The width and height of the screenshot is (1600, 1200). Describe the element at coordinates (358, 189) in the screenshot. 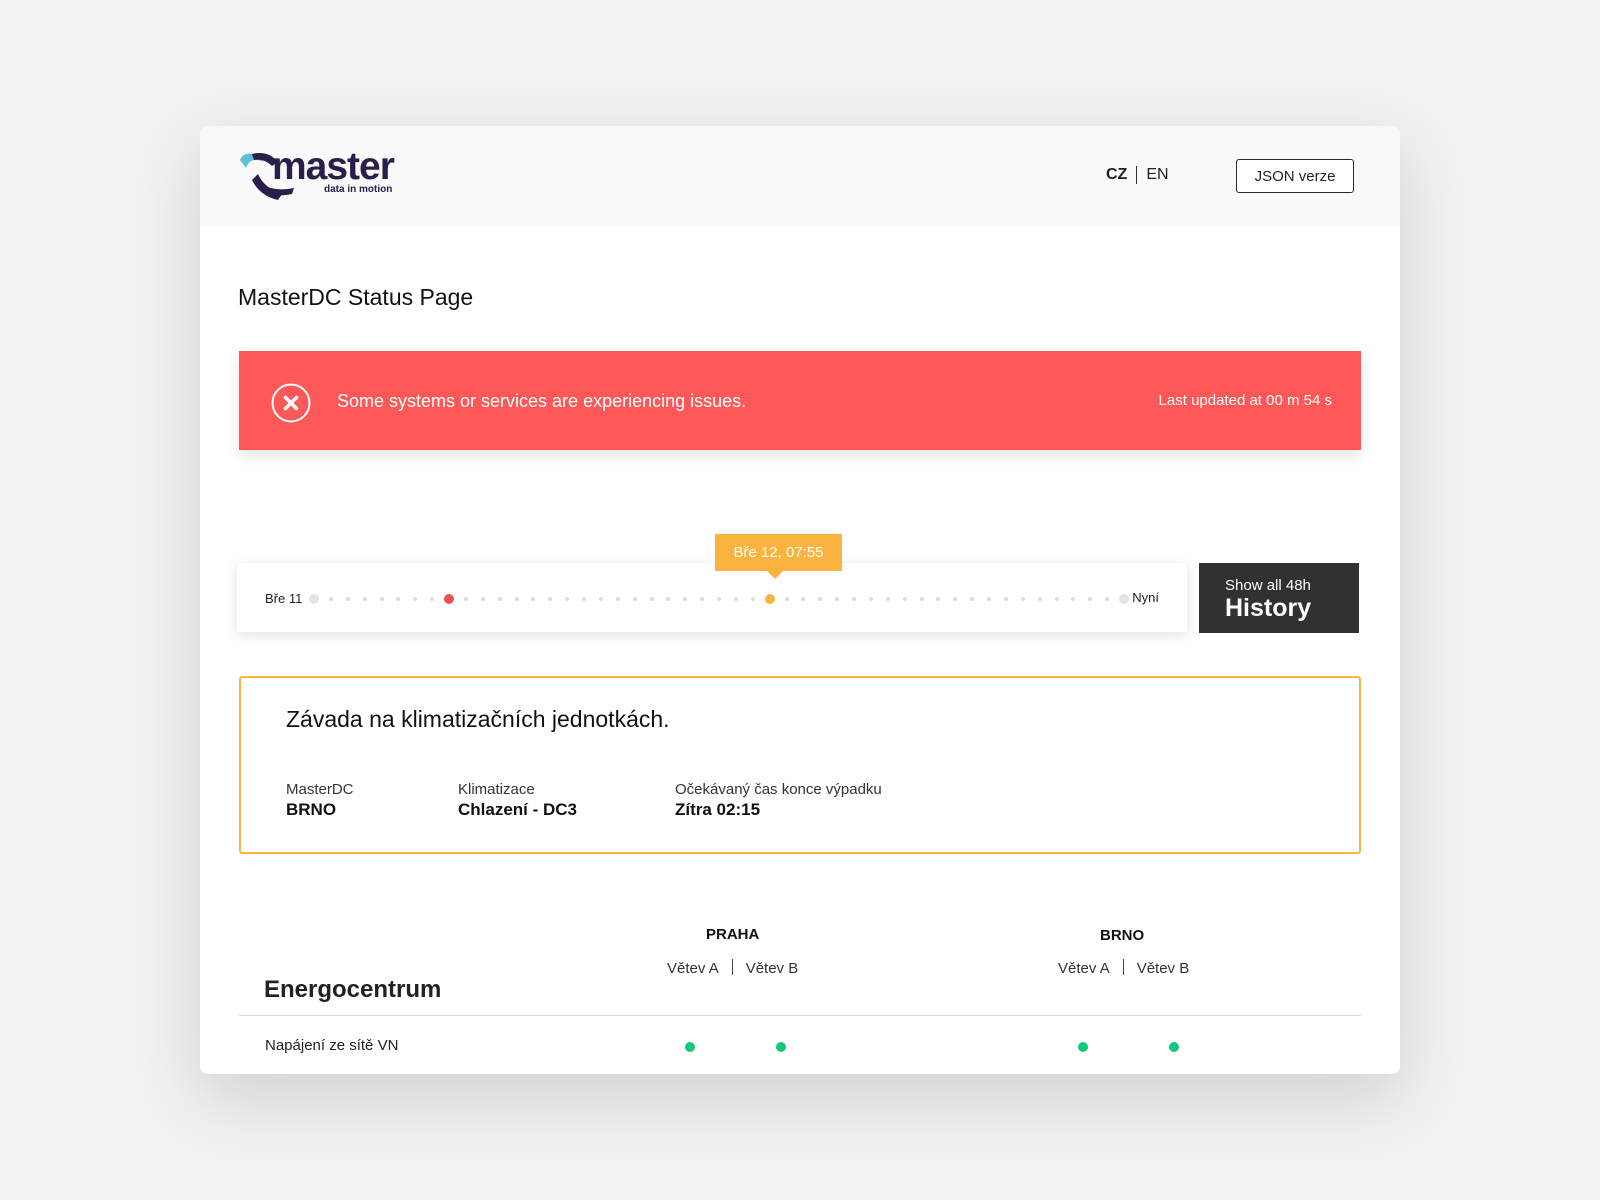

I see `logo-tagline: data in motion` at that location.